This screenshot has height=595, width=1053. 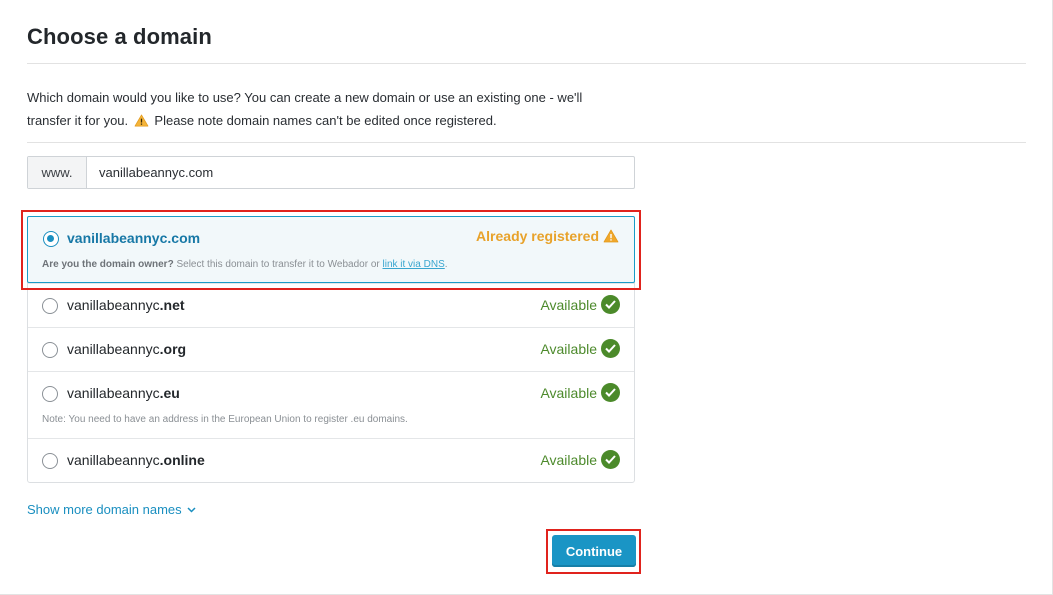 I want to click on domain-option-online: vanillabeannyc.online Available, so click(x=331, y=460).